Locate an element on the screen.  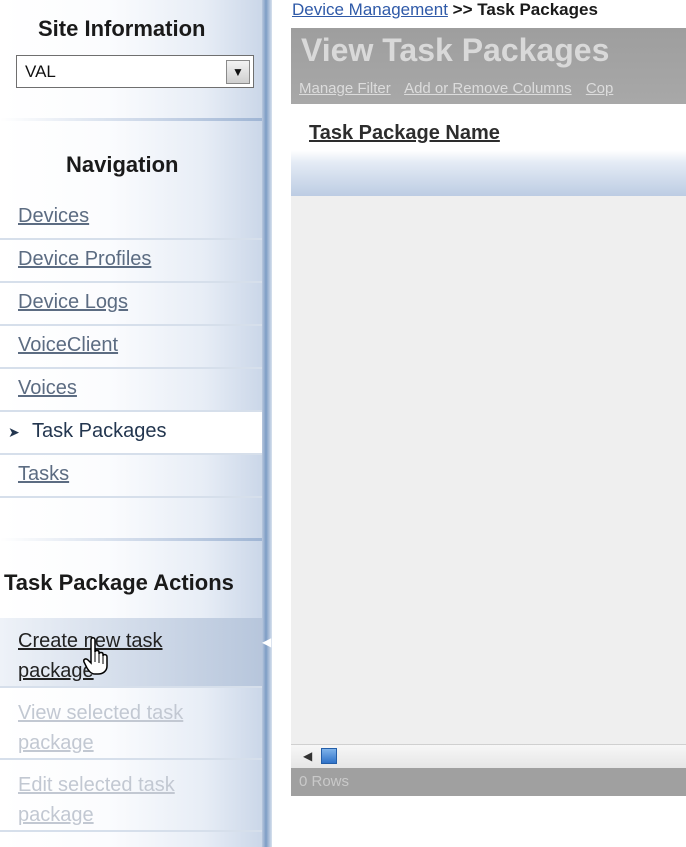
arrow-right-icon: ➤ is located at coordinates (14, 432).